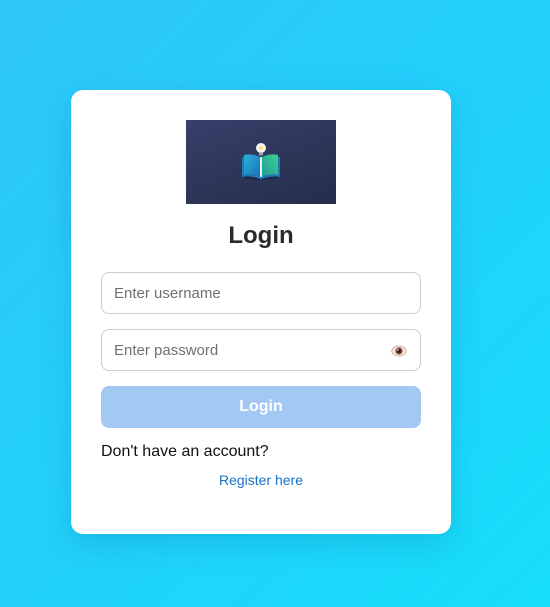 The image size is (550, 607). What do you see at coordinates (261, 235) in the screenshot?
I see `page-title: Login` at bounding box center [261, 235].